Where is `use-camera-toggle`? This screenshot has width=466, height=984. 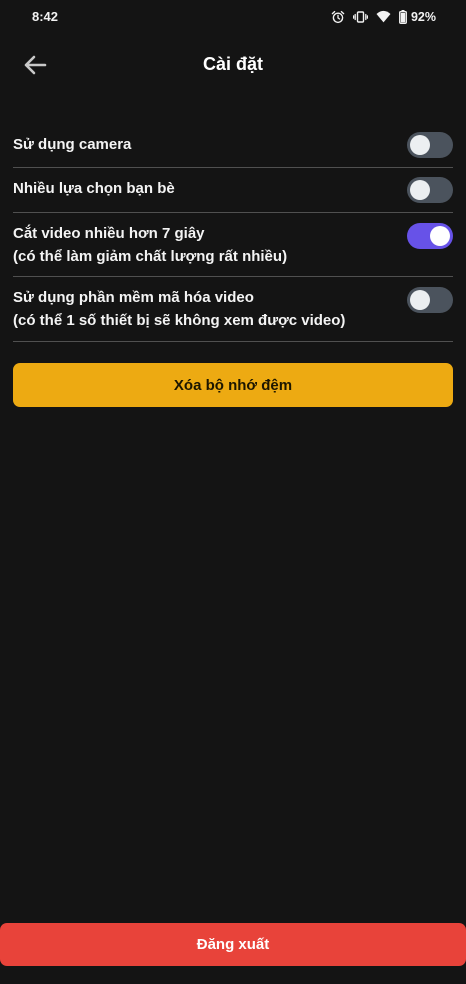
use-camera-toggle is located at coordinates (430, 145).